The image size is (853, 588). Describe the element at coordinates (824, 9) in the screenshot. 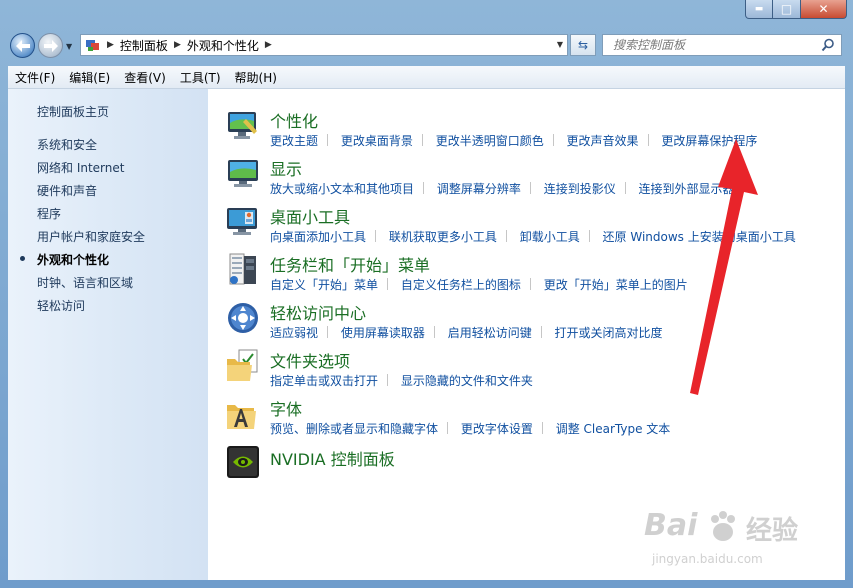

I see `close-button: ✕` at that location.